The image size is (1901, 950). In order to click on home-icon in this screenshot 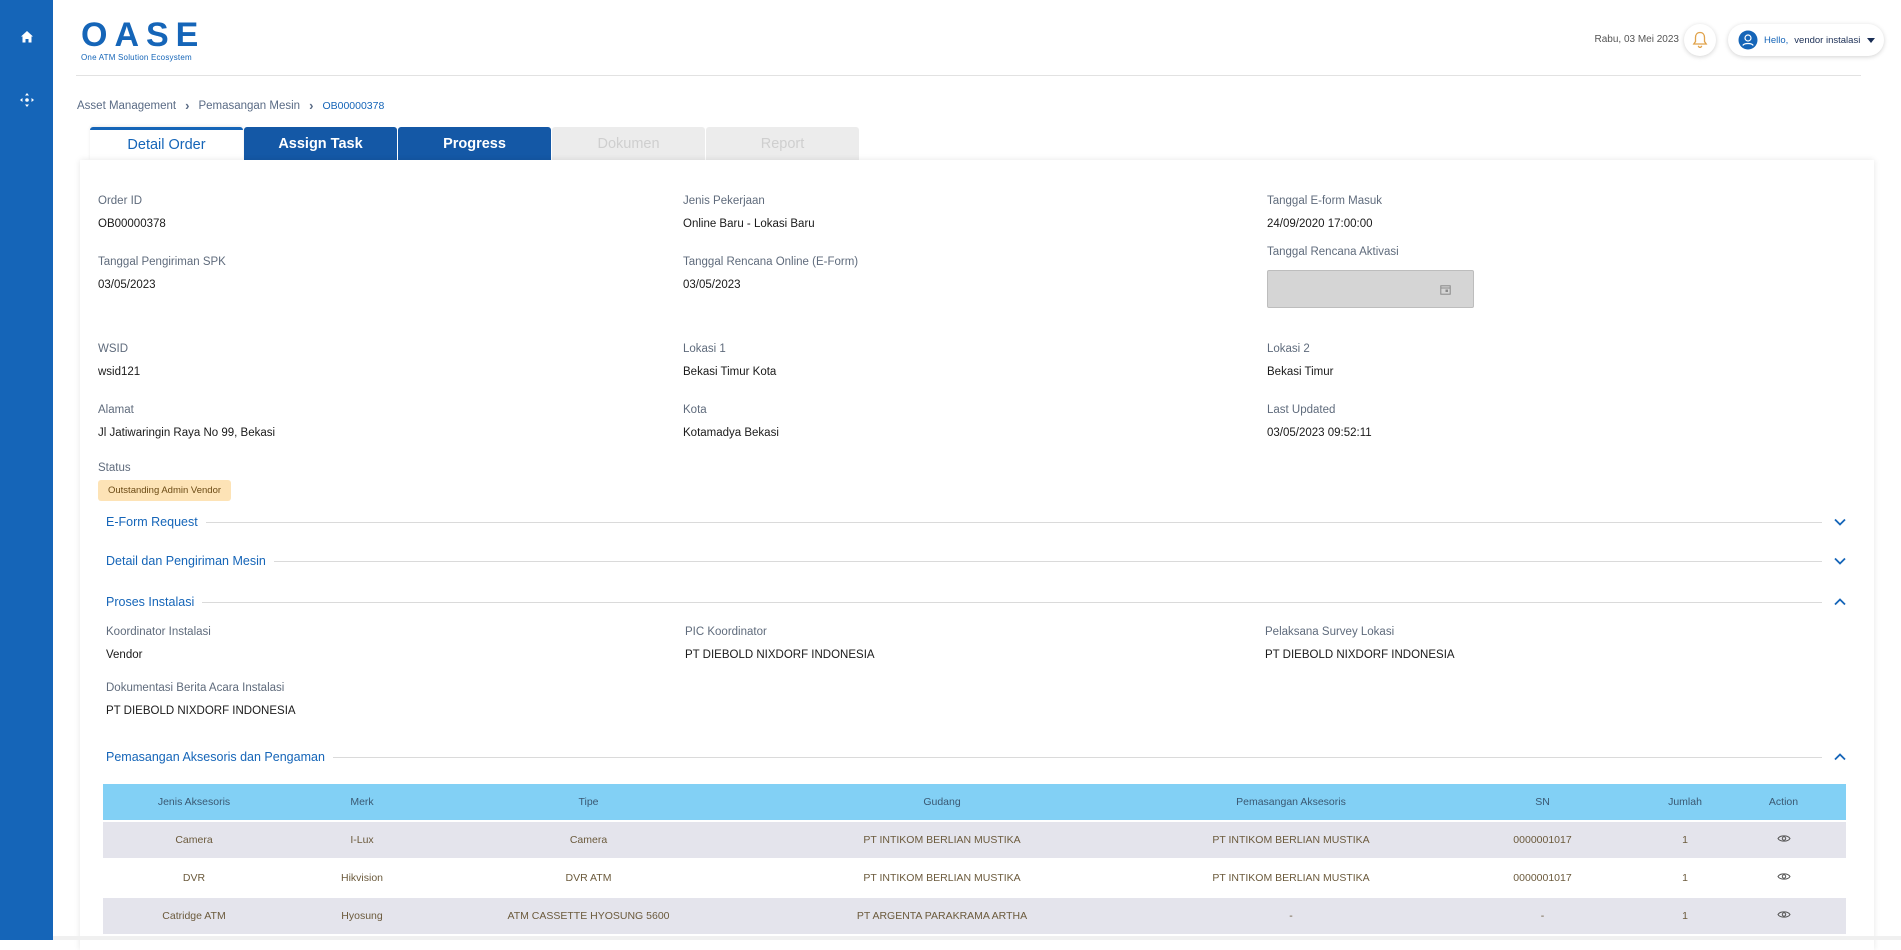, I will do `click(26, 37)`.